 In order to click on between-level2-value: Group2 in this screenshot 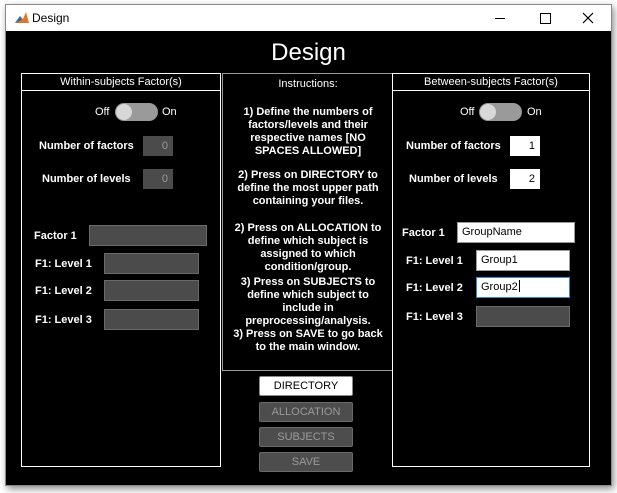, I will do `click(499, 287)`.